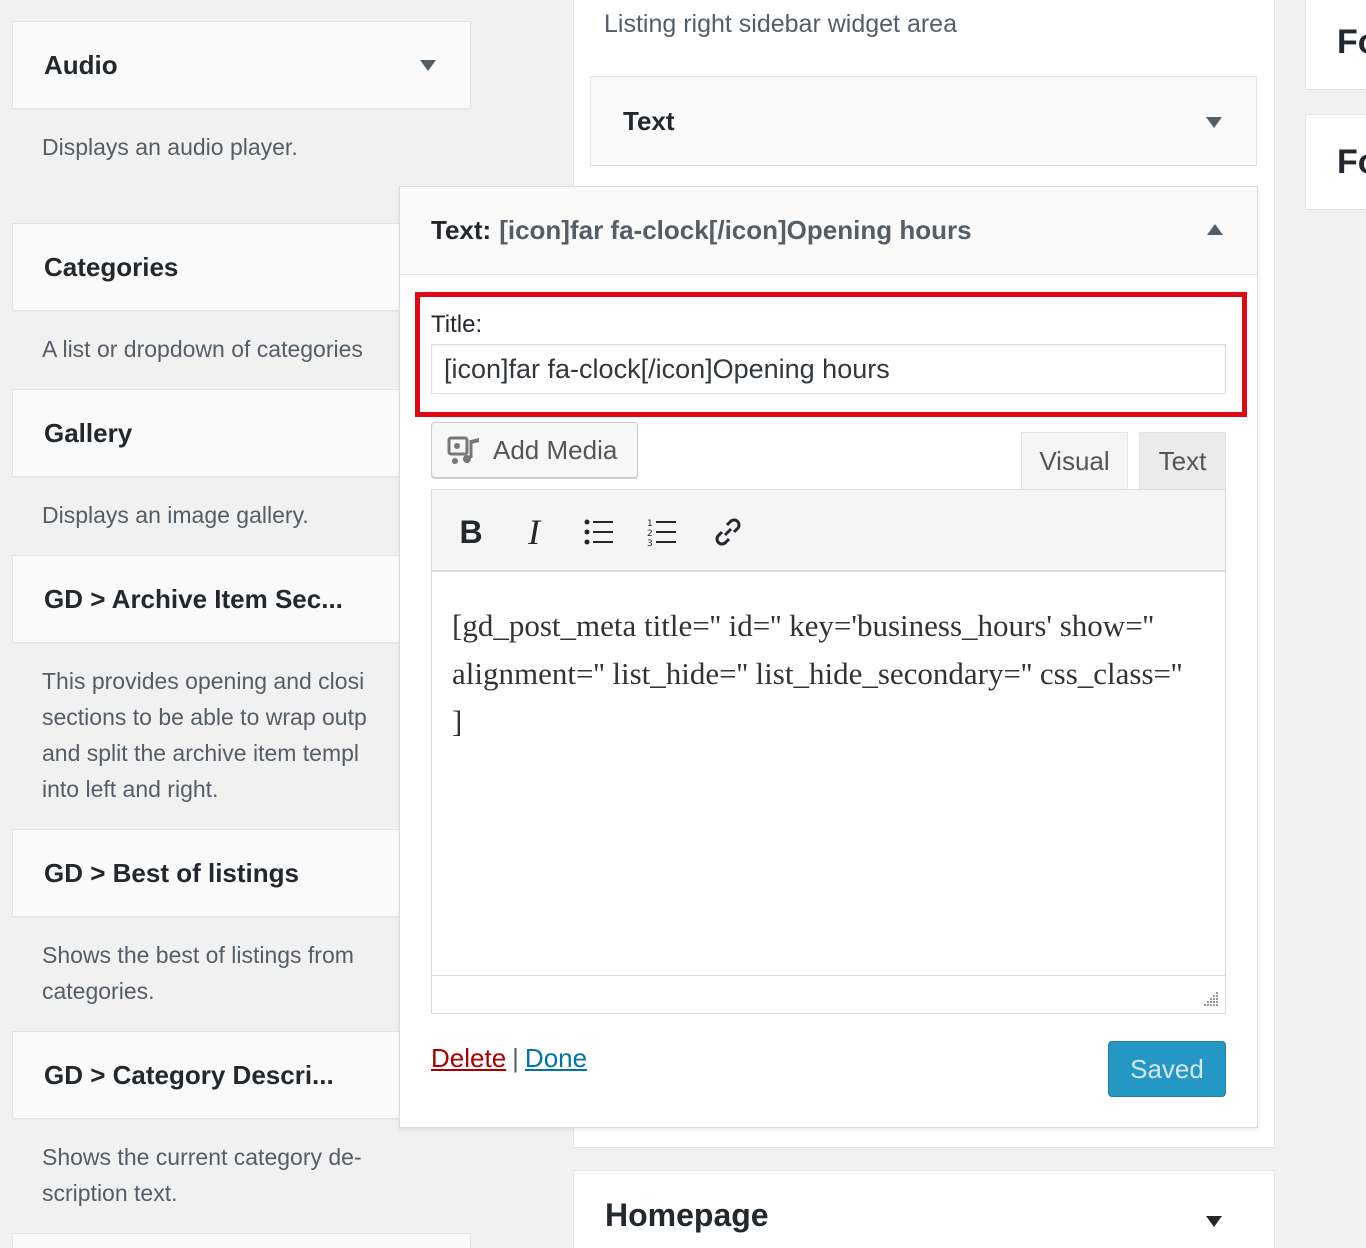  What do you see at coordinates (171, 872) in the screenshot?
I see `widget-title: GD > Best of listings` at bounding box center [171, 872].